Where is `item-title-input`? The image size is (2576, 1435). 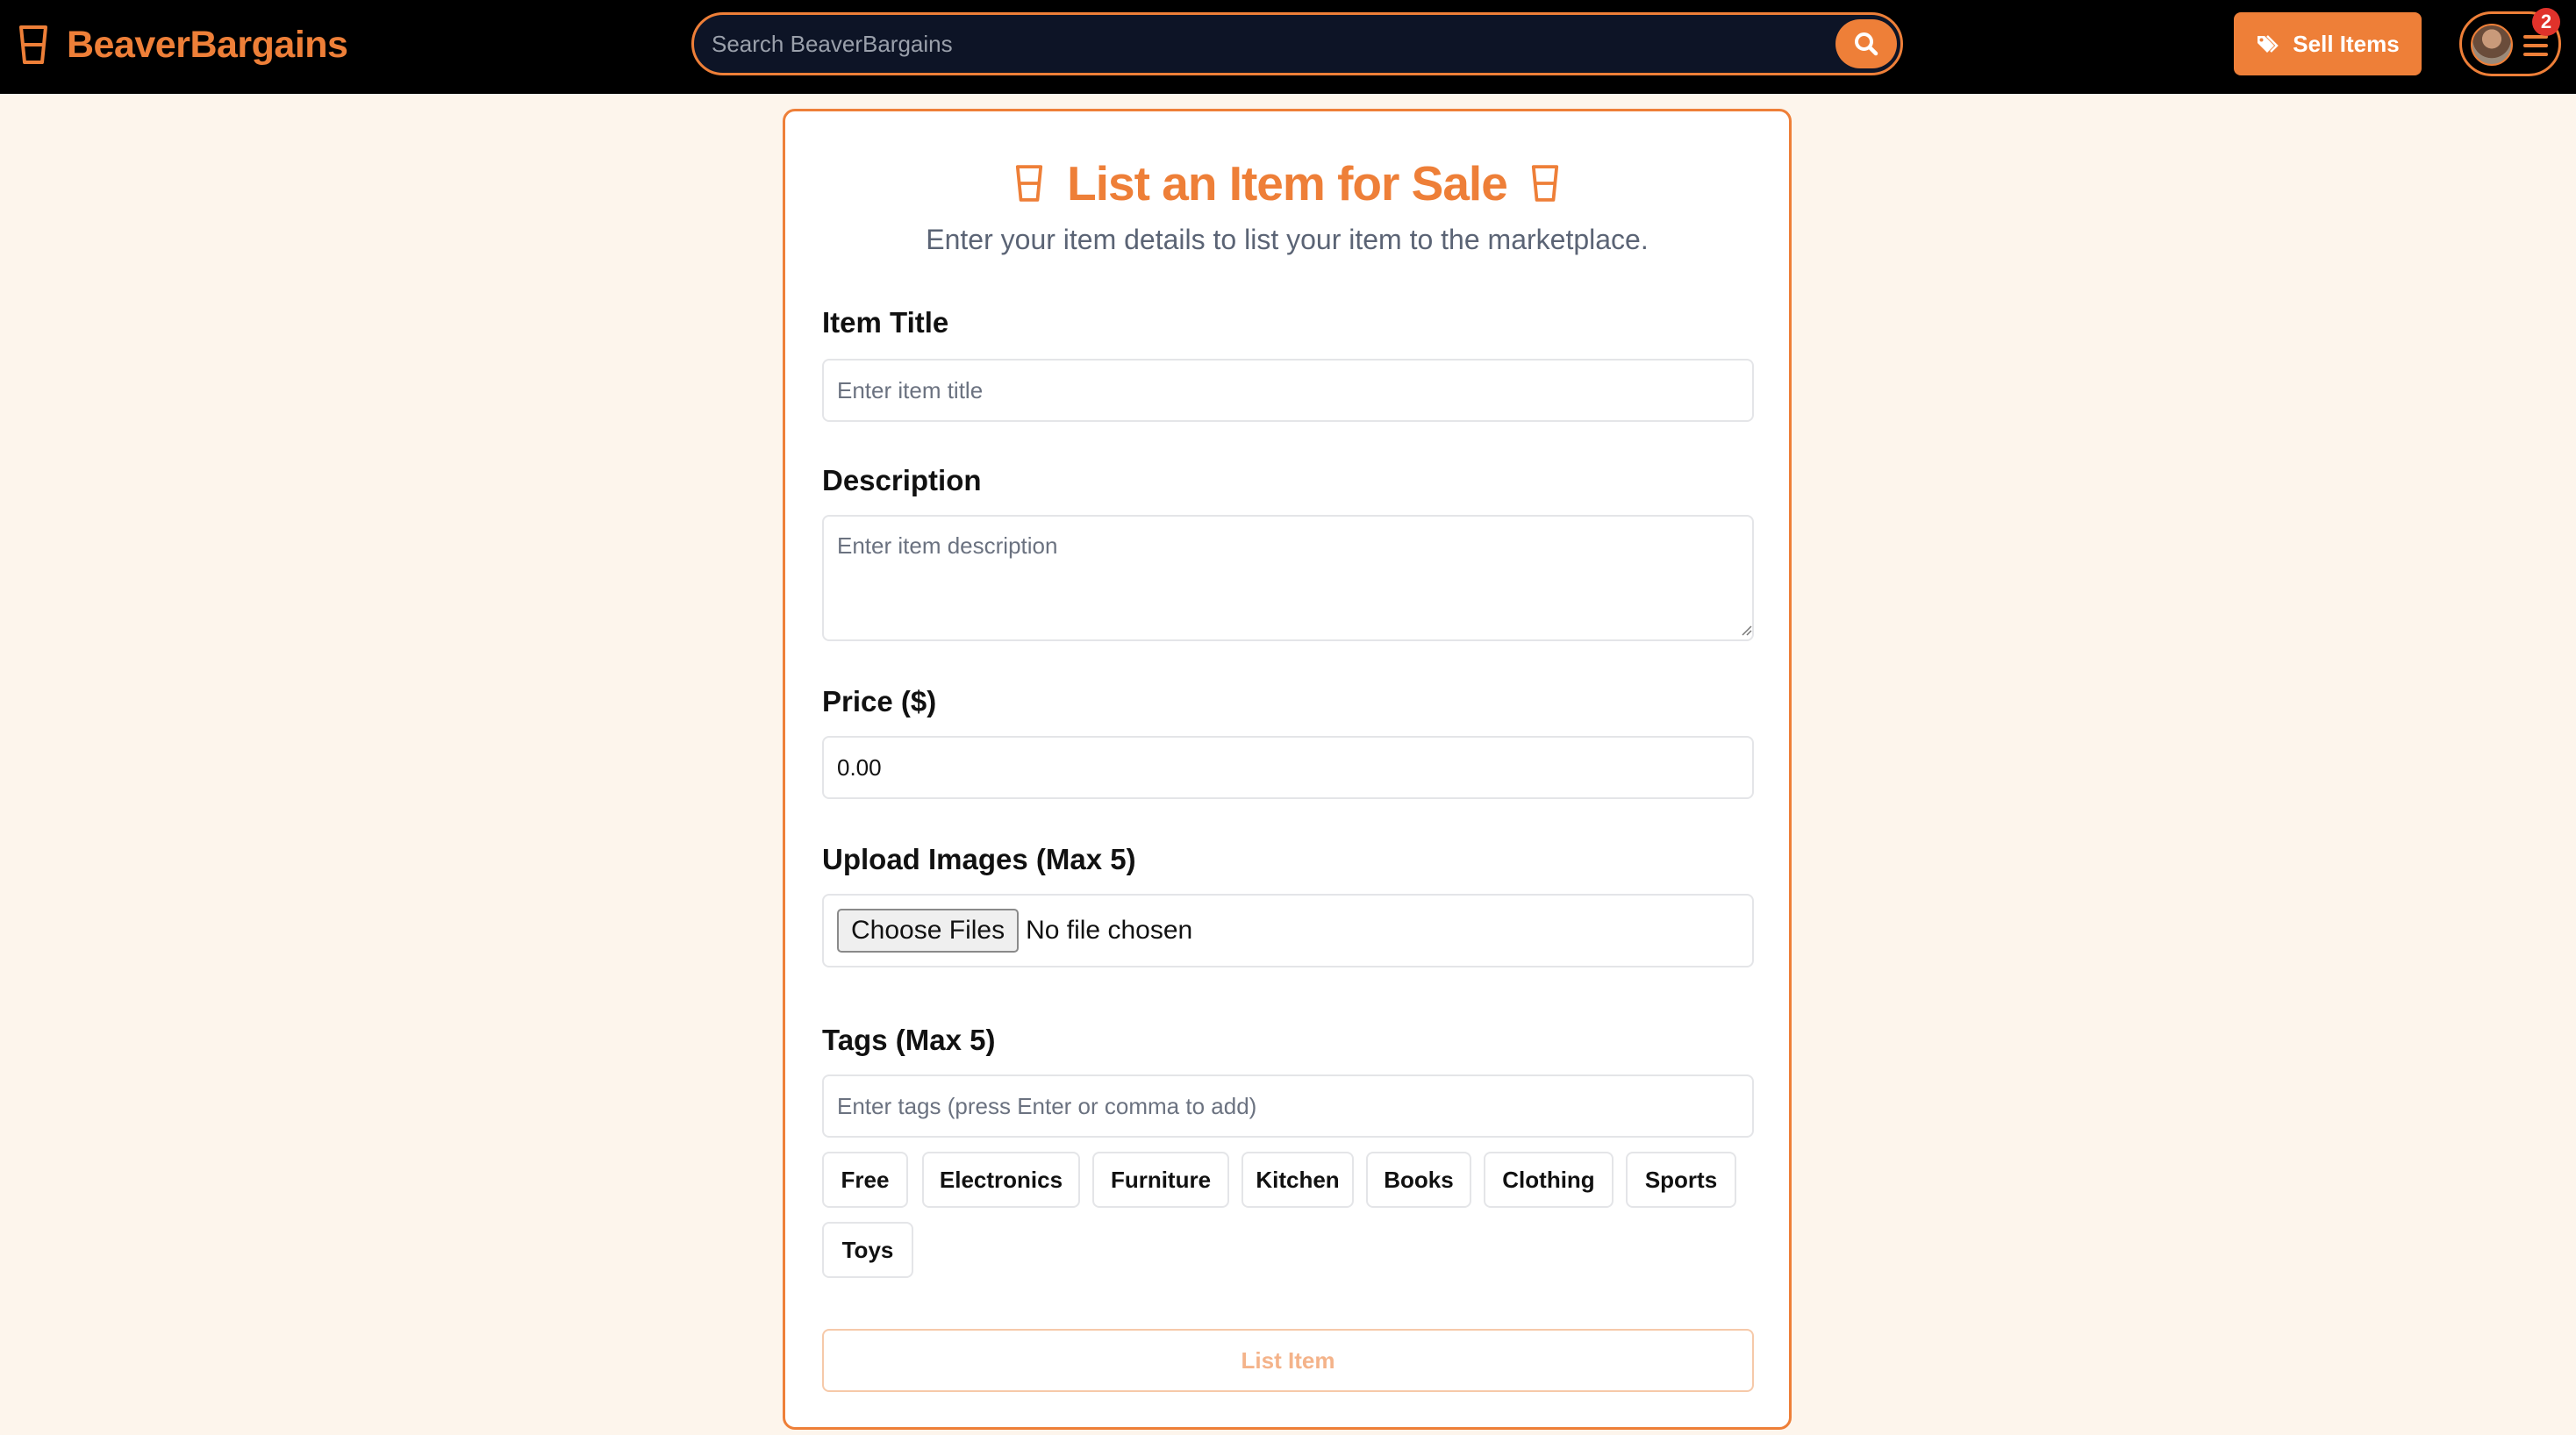
item-title-input is located at coordinates (1288, 391).